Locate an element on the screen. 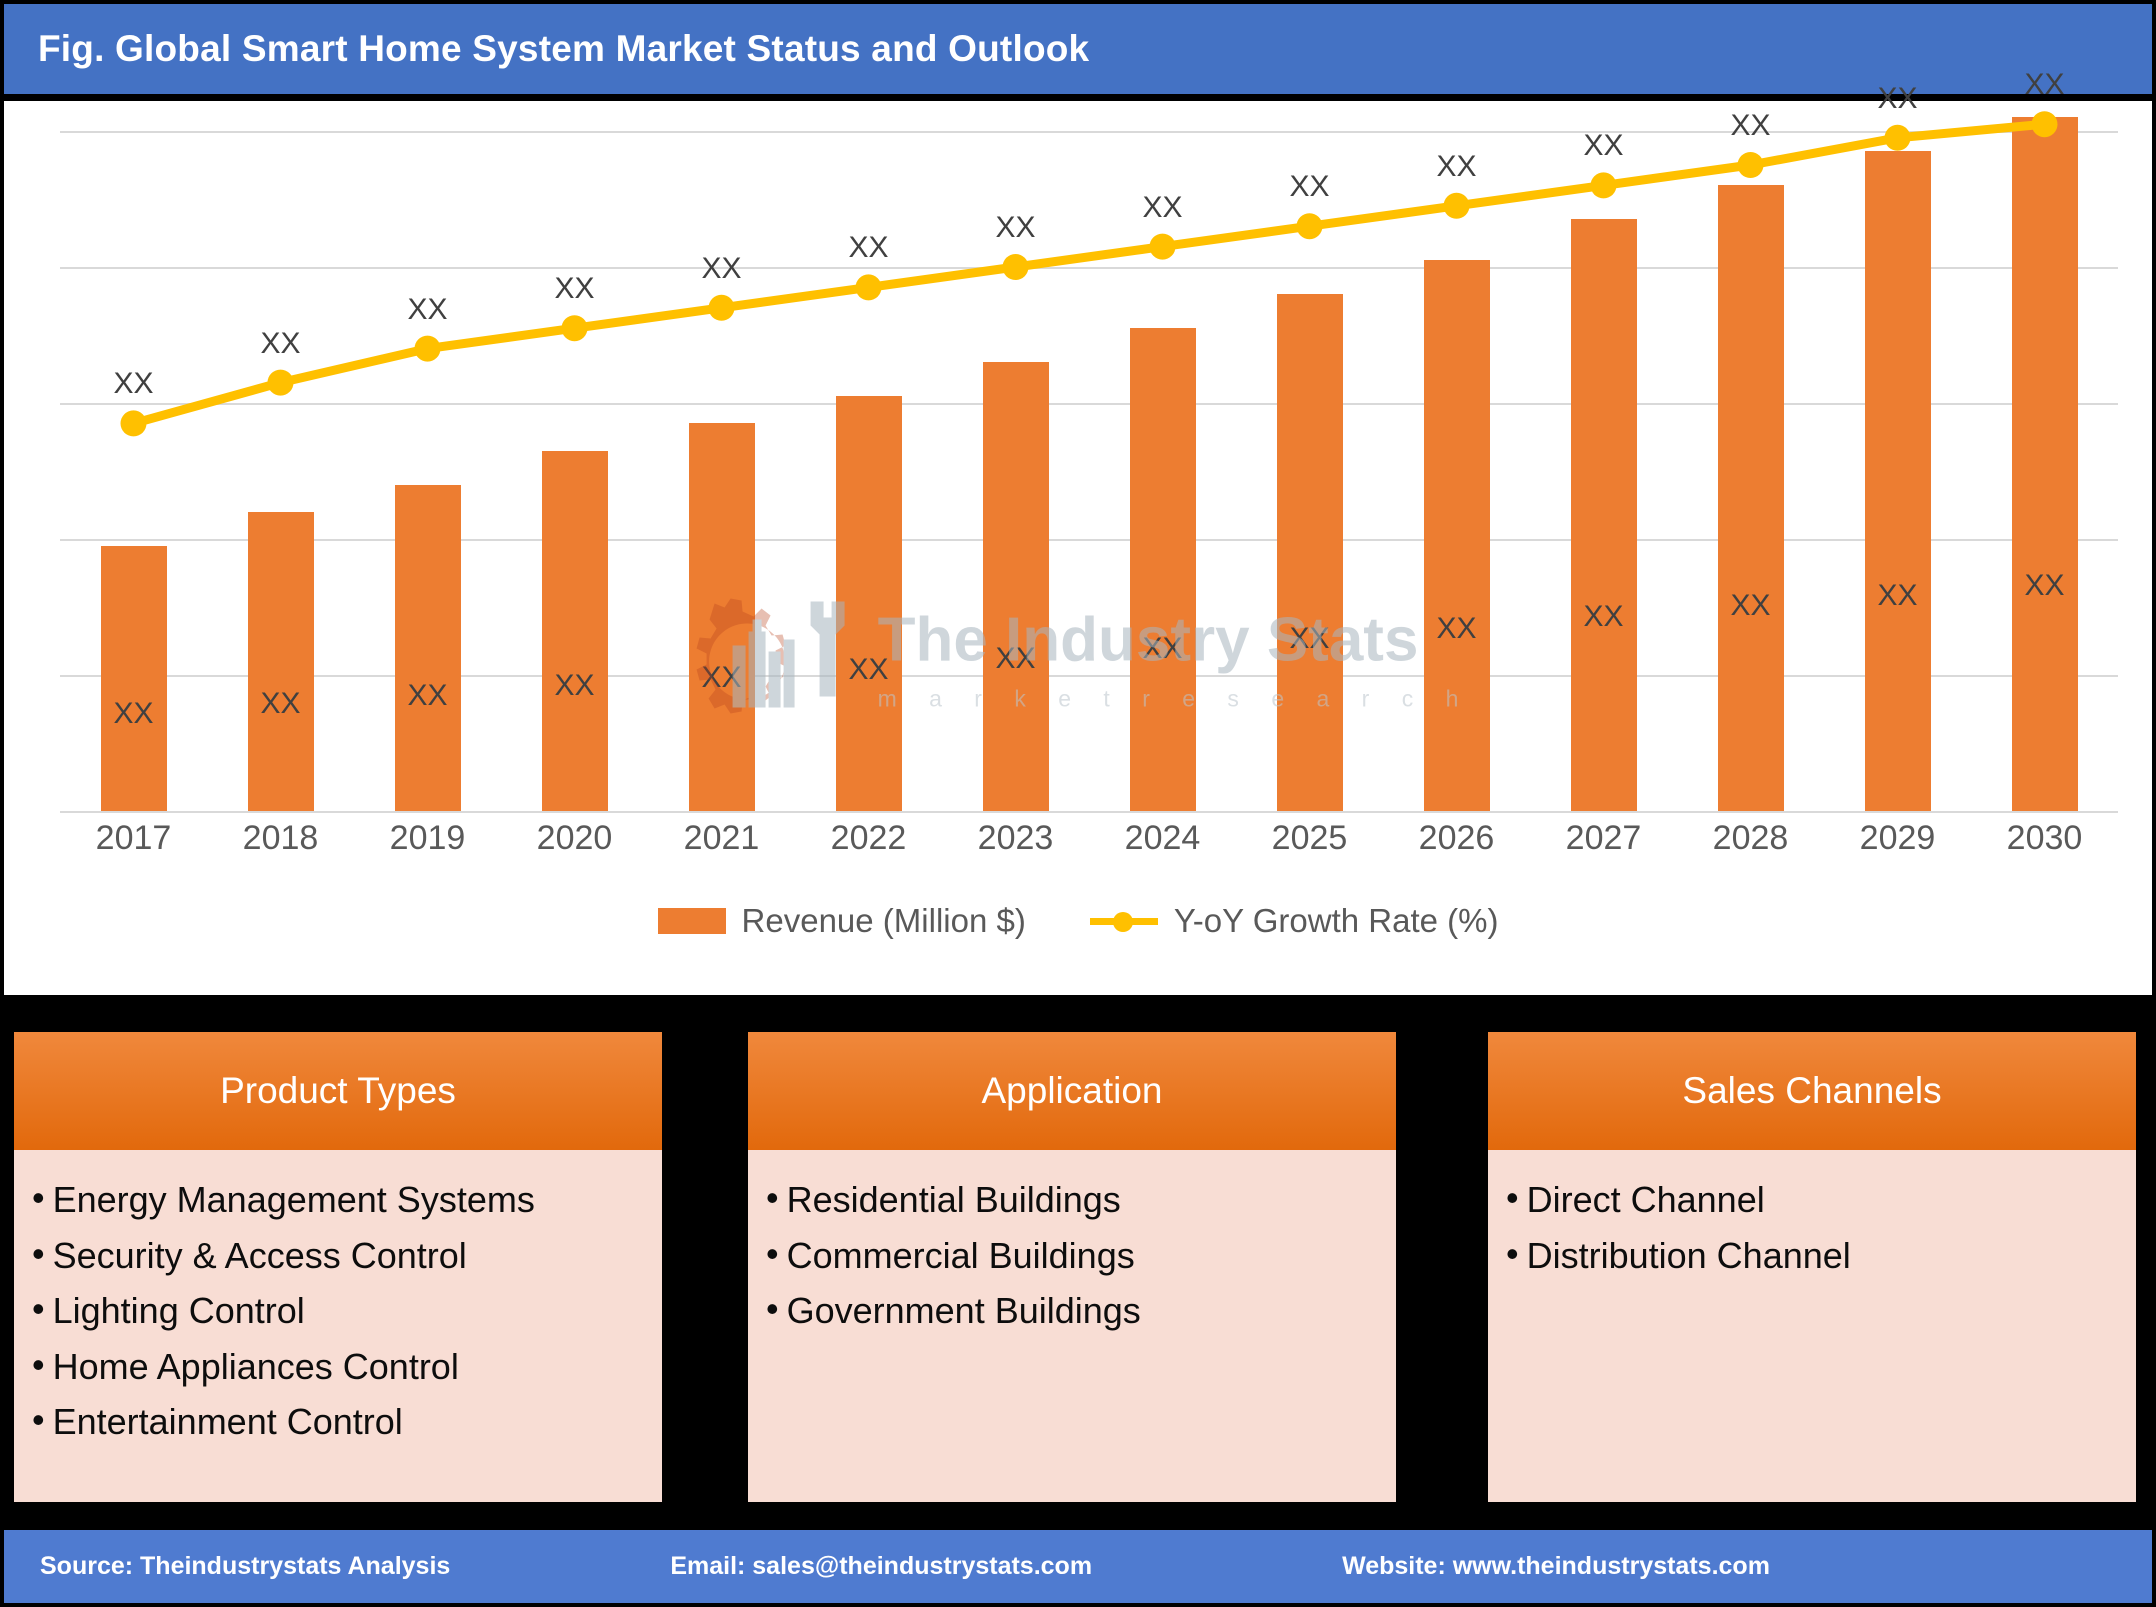 This screenshot has height=1607, width=2156. panel-list-item: • Energy Management Systems is located at coordinates (347, 1200).